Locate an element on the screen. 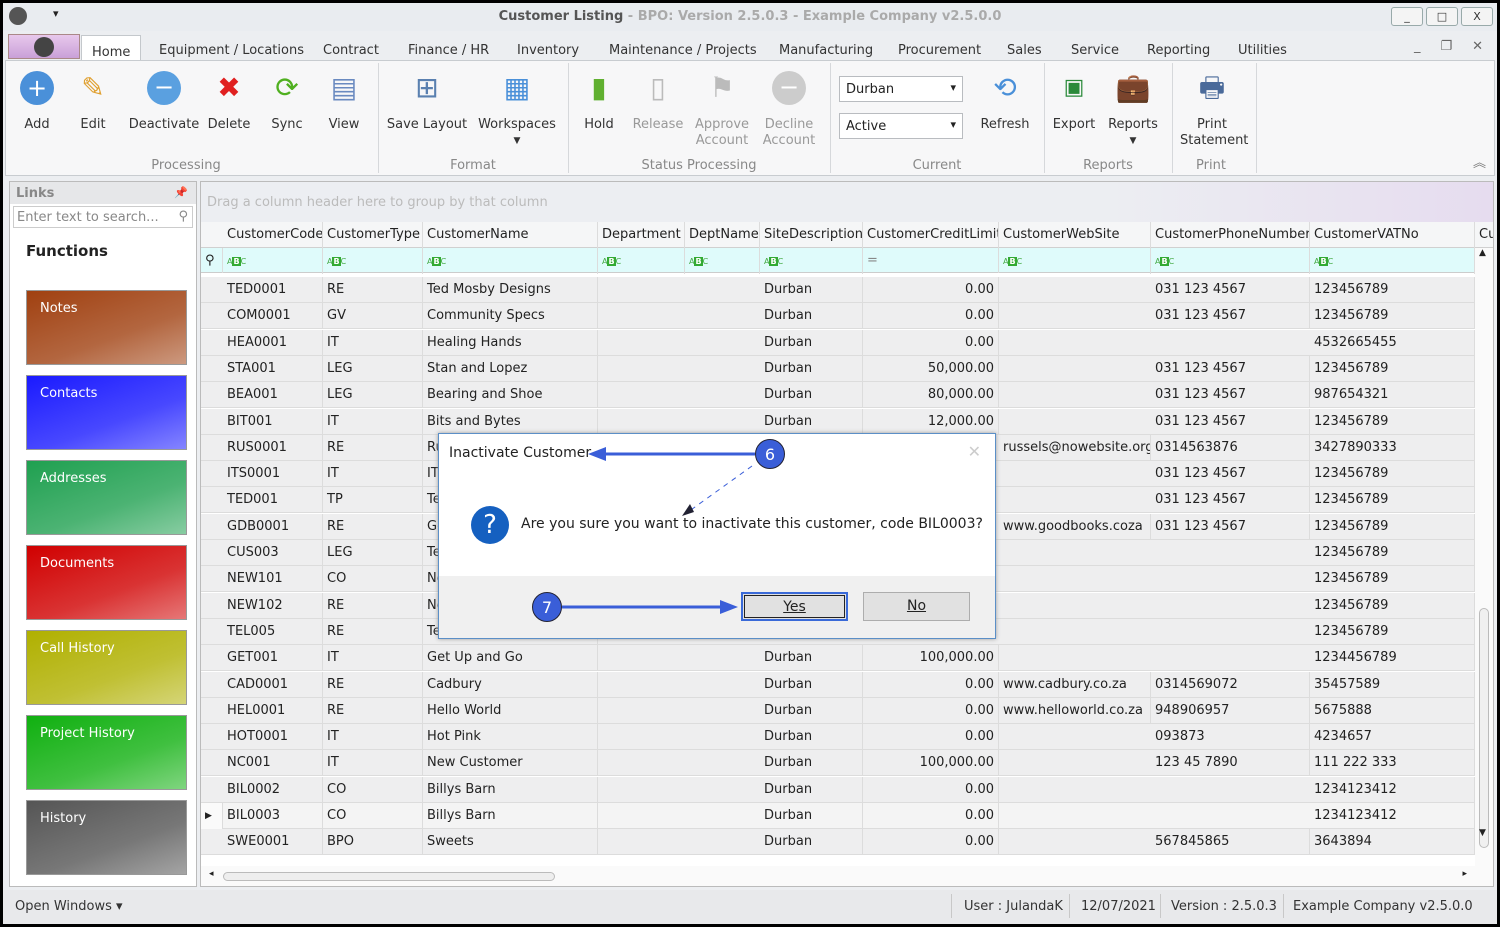  callout-6-dashed-arrowhead is located at coordinates (688, 510).